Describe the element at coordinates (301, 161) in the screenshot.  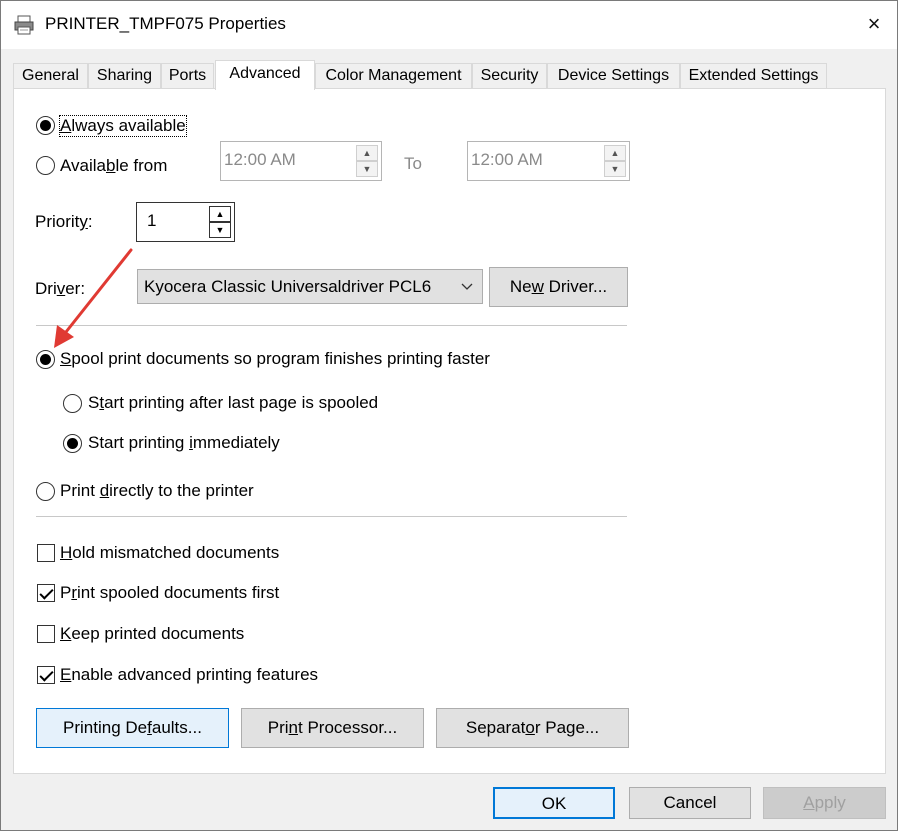
I see `available-from-time-input: 12:00 AM ▲ ▼` at that location.